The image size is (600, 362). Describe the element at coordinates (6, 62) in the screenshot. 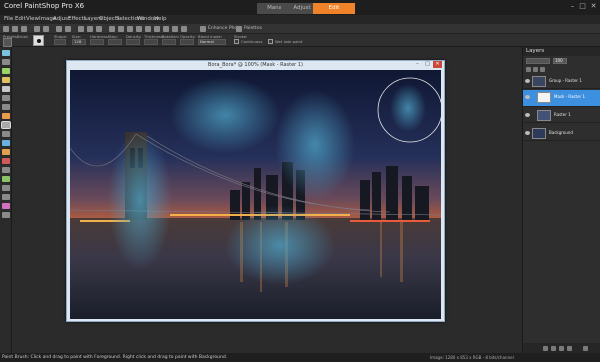

I see `zoom-tool-icon` at that location.